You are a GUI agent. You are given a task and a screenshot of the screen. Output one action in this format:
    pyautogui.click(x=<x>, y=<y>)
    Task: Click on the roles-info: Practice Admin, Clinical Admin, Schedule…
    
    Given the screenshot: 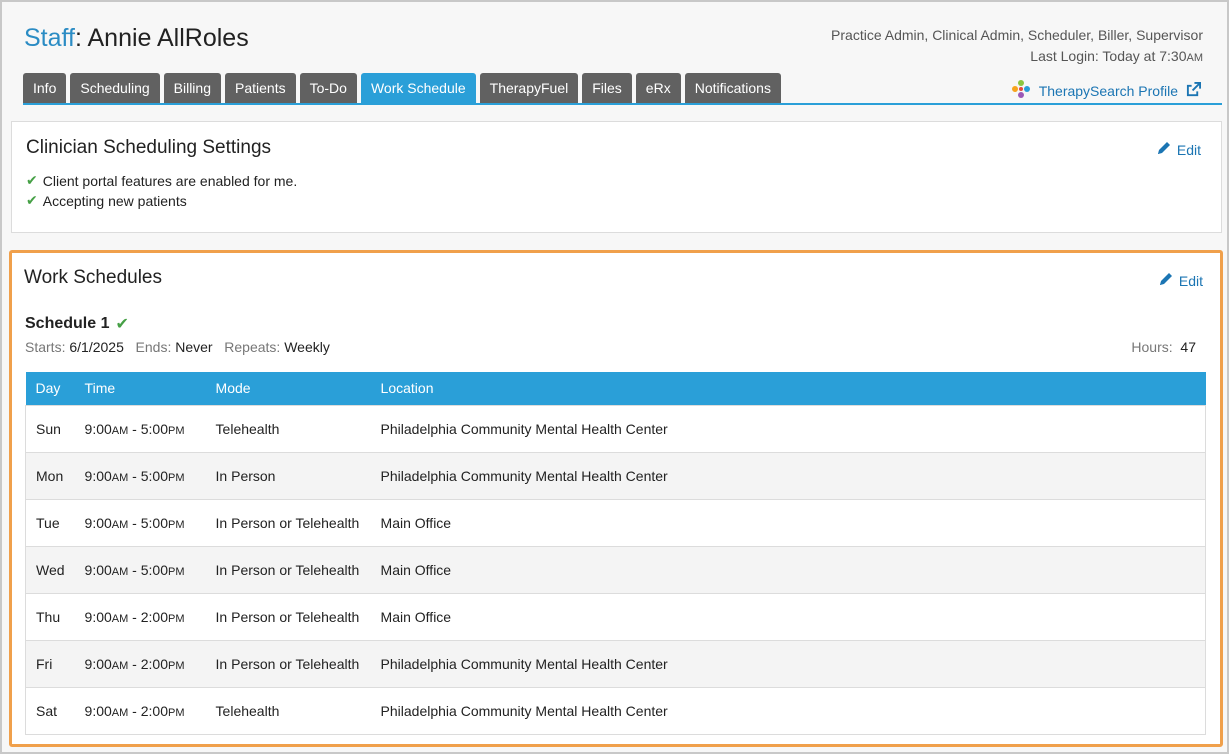 What is the action you would take?
    pyautogui.click(x=1017, y=47)
    